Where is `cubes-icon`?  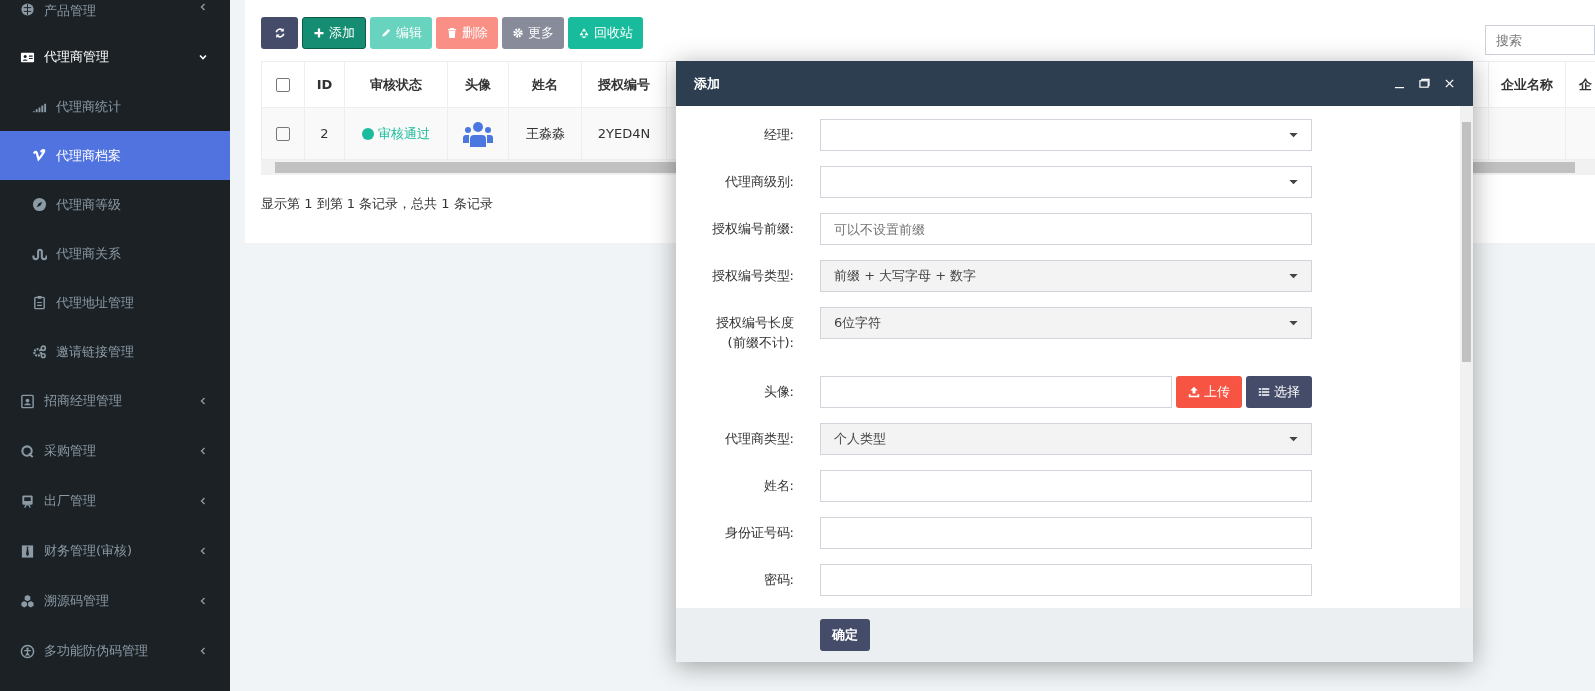
cubes-icon is located at coordinates (27, 601).